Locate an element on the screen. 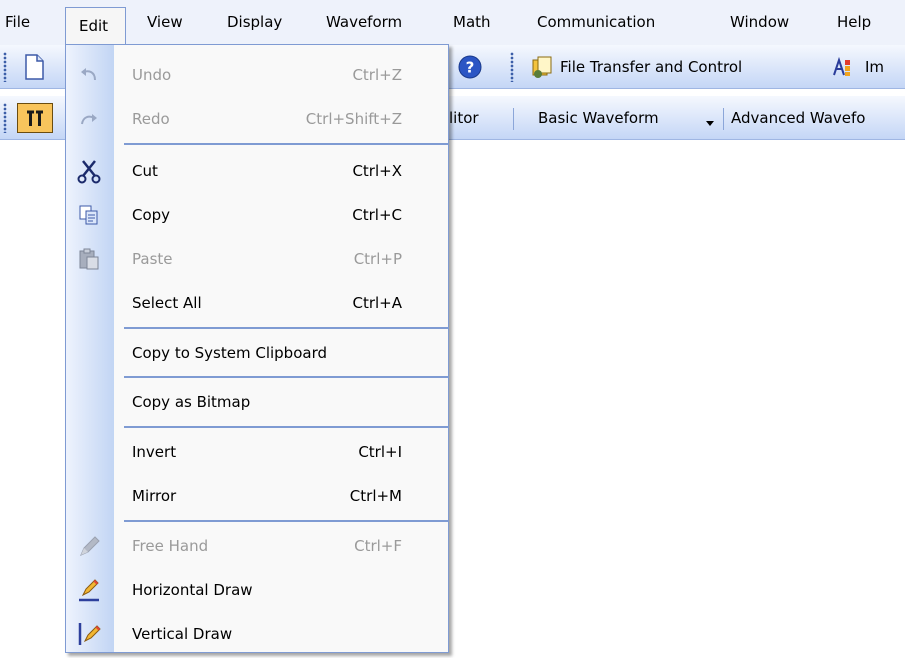 The image size is (905, 658). editor-button: litor is located at coordinates (464, 118).